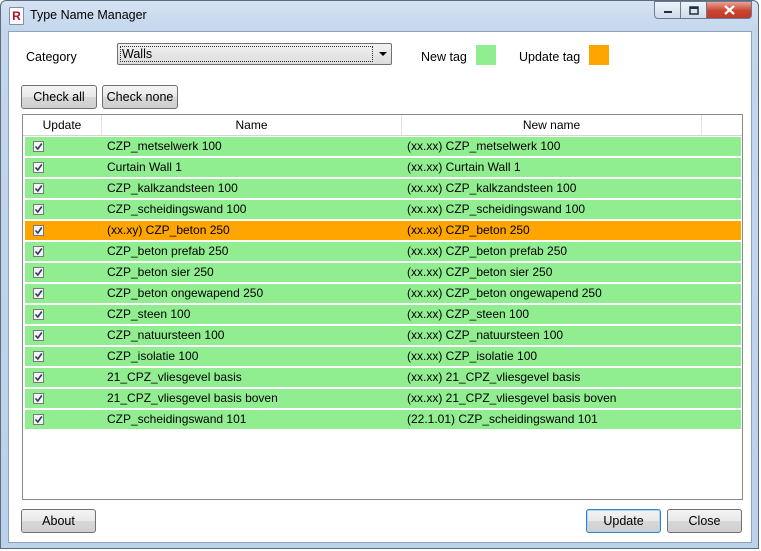  Describe the element at coordinates (174, 377) in the screenshot. I see `type-name-cell: 21_CPZ_vliesgevel basis` at that location.